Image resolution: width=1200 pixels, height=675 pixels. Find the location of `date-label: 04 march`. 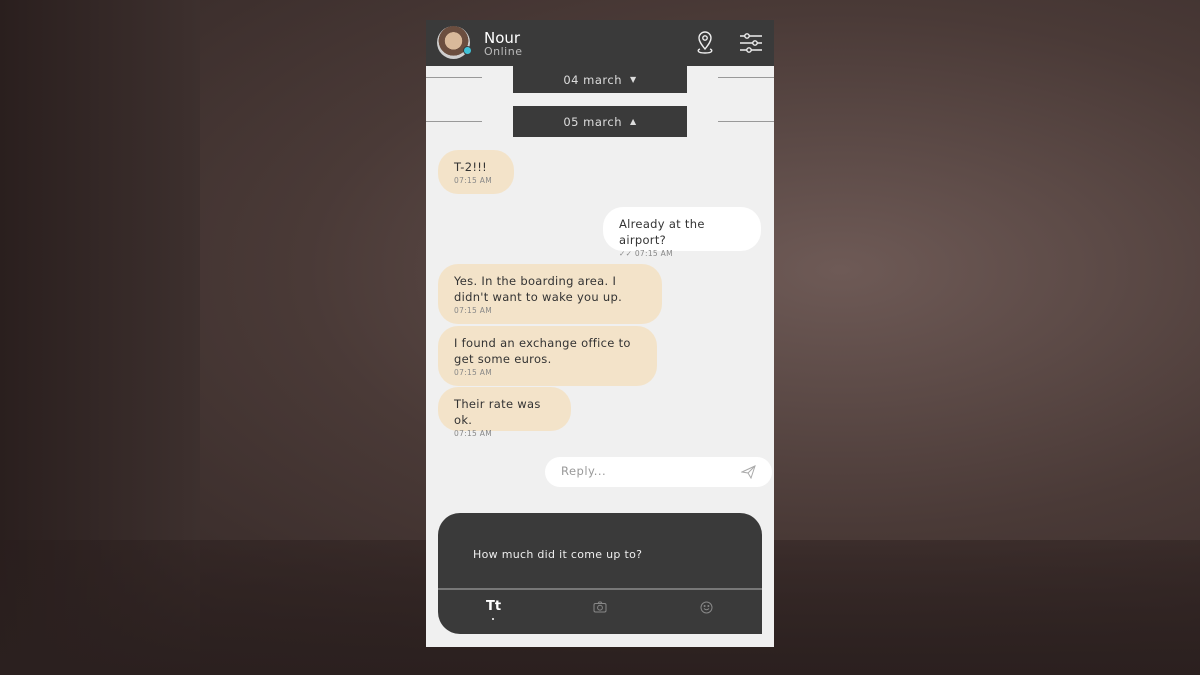

date-label: 04 march is located at coordinates (592, 79).